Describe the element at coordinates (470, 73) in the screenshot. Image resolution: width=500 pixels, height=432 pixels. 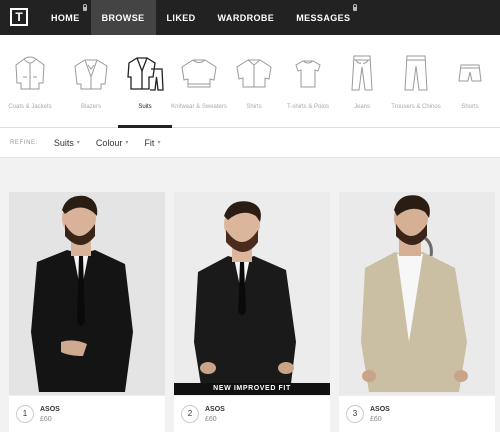
I see `shorts-icon` at that location.